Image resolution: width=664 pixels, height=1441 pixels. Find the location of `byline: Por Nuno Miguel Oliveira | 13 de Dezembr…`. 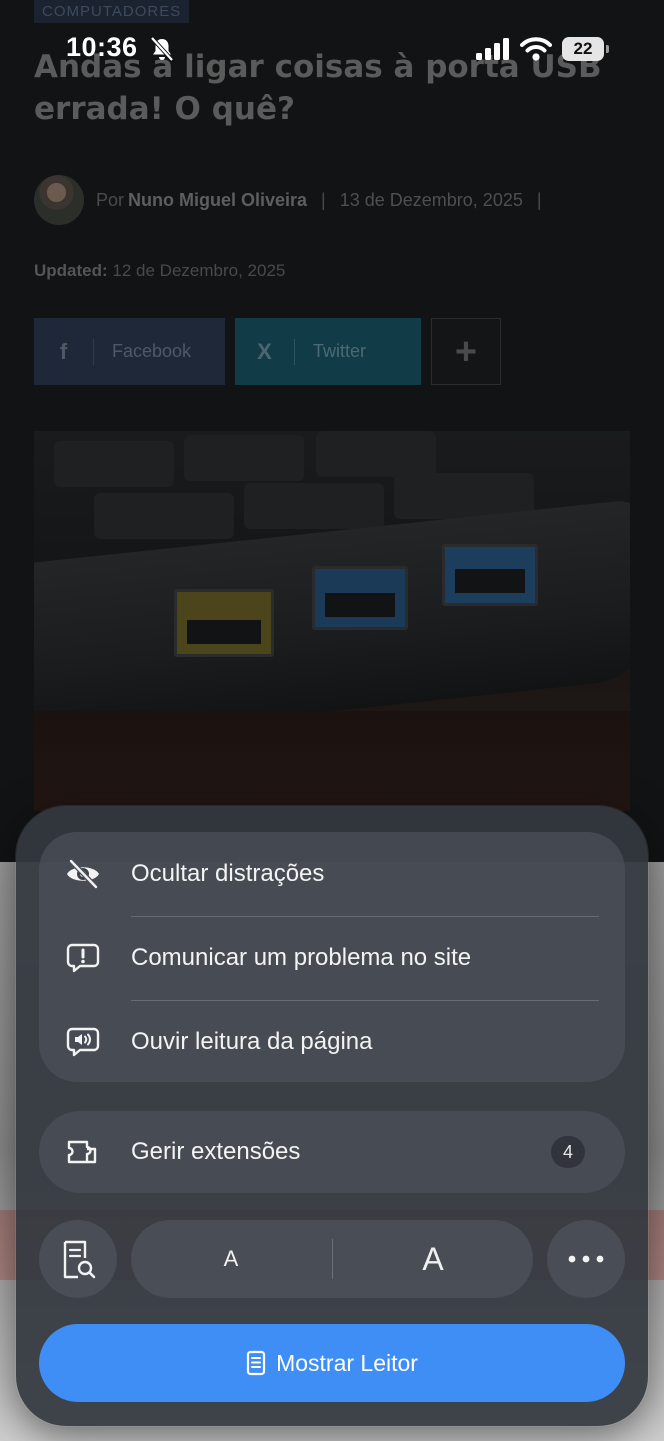

byline: Por Nuno Miguel Oliveira | 13 de Dezembr… is located at coordinates (295, 200).